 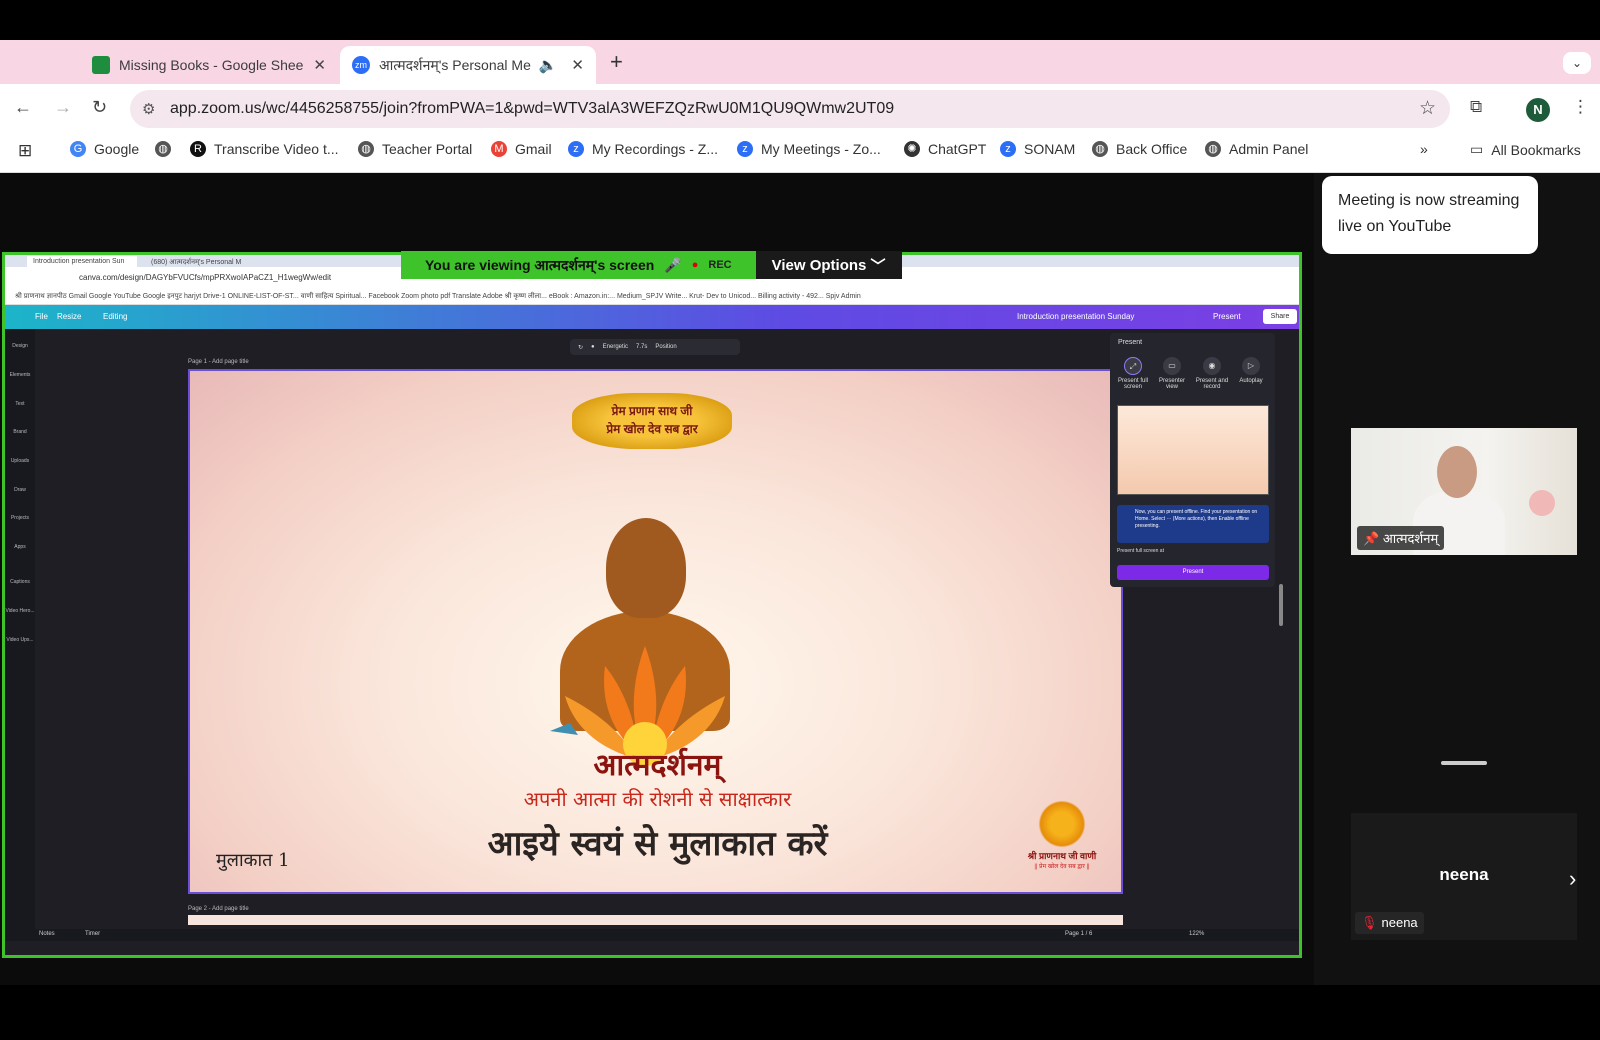 What do you see at coordinates (1256, 149) in the screenshot?
I see `bookmark-admin-panel: ◍ Admin Panel` at bounding box center [1256, 149].